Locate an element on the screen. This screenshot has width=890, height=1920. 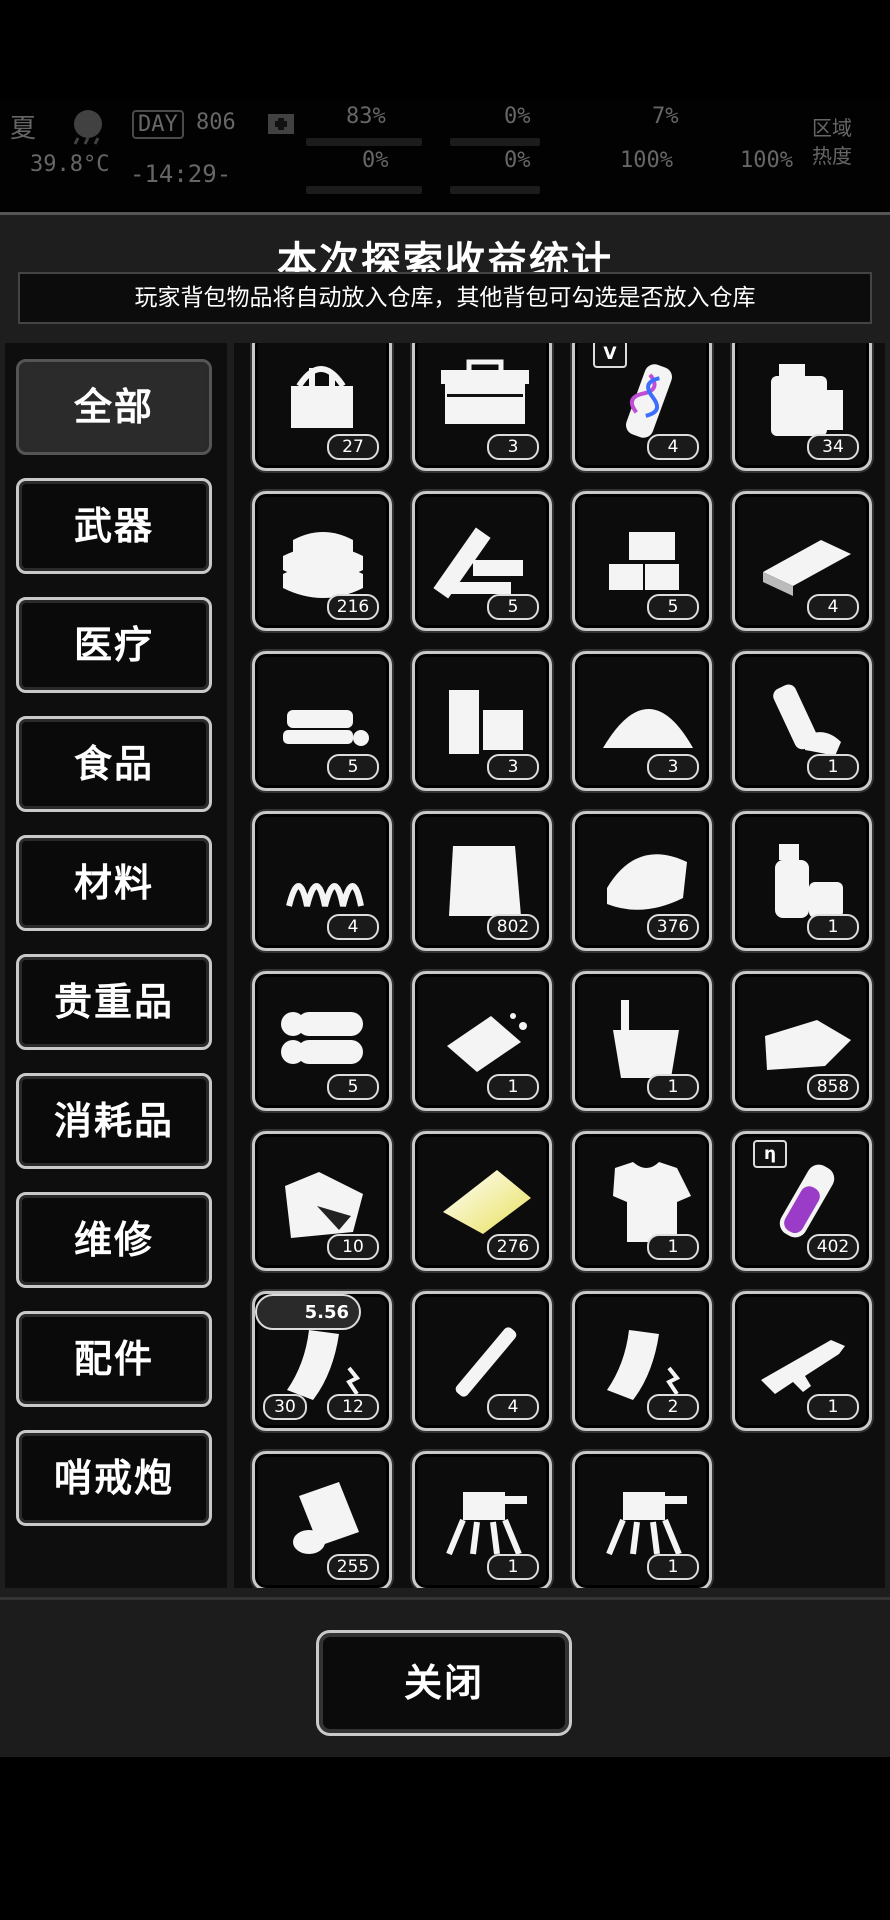
area-label: 区域 is located at coordinates (832, 128).